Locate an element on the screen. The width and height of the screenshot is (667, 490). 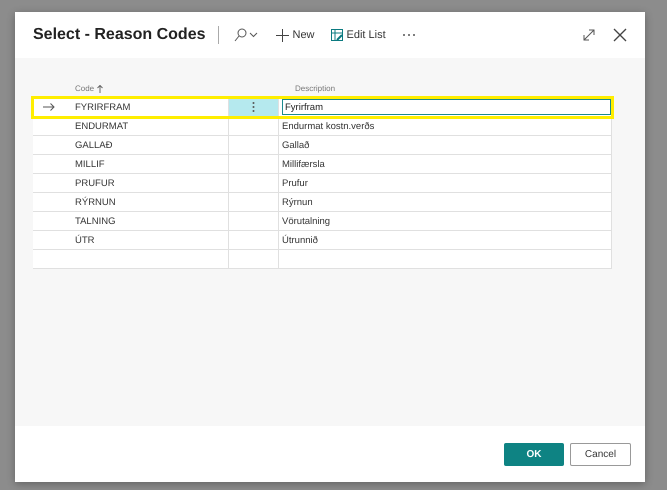
more-icon is located at coordinates (409, 35).